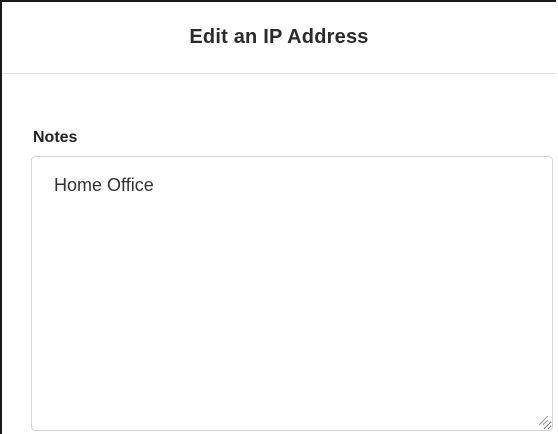  I want to click on dialog-title: Edit an IP Address, so click(279, 37).